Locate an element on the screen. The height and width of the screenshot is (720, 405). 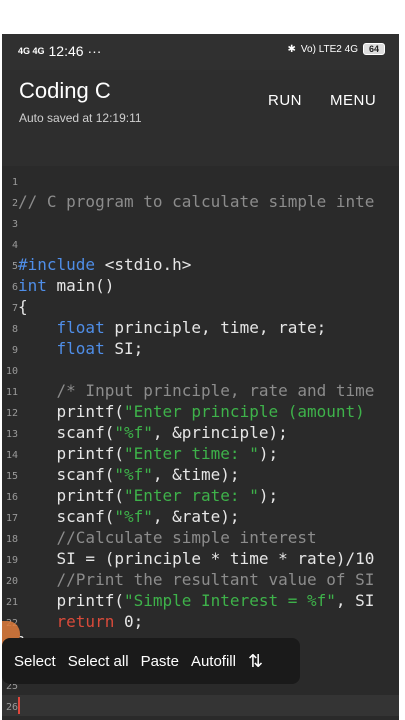
line-number: 21 is located at coordinates (11, 602).